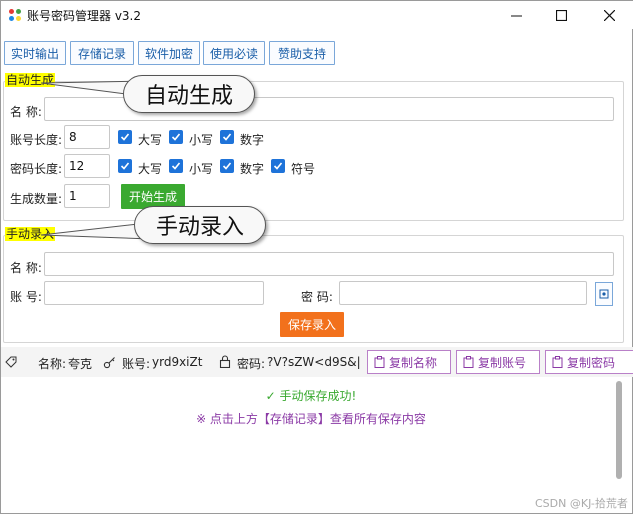 Image resolution: width=633 pixels, height=514 pixels. I want to click on password-upper-checkbox, so click(125, 166).